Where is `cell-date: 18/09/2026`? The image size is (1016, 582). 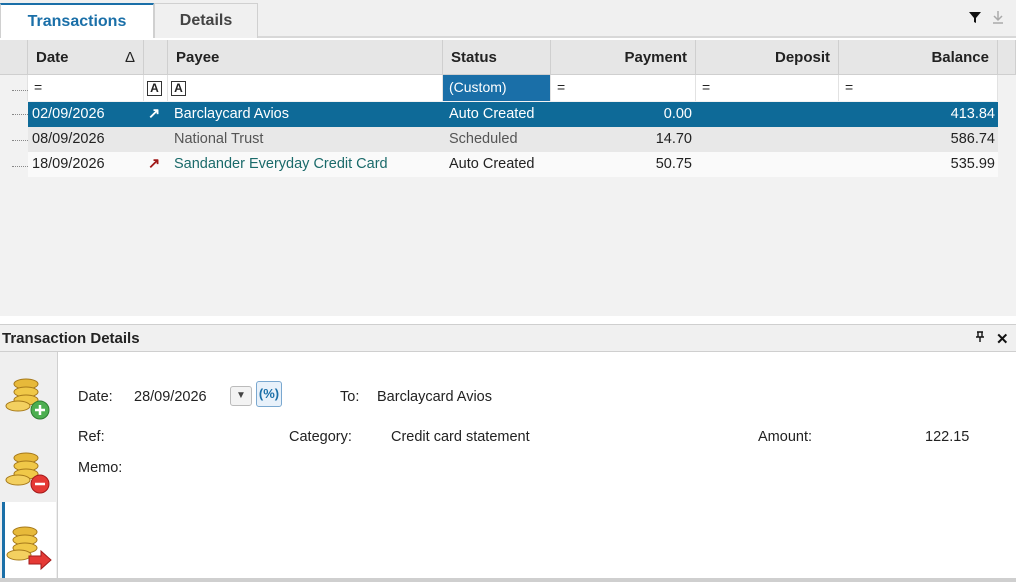 cell-date: 18/09/2026 is located at coordinates (68, 164).